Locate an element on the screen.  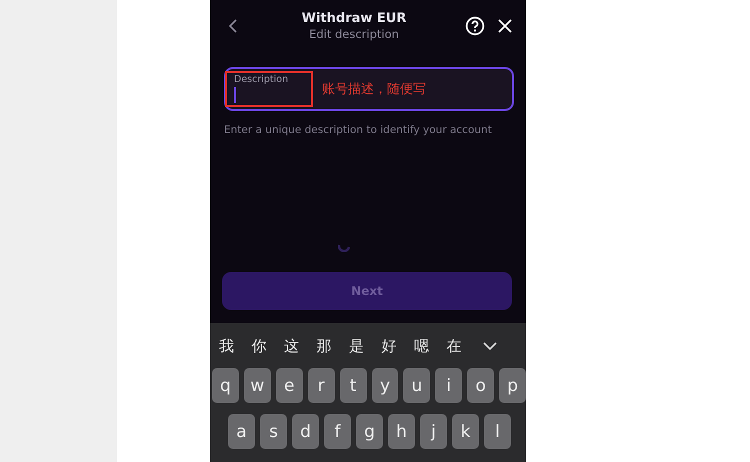
keyboard-key: e is located at coordinates (289, 385).